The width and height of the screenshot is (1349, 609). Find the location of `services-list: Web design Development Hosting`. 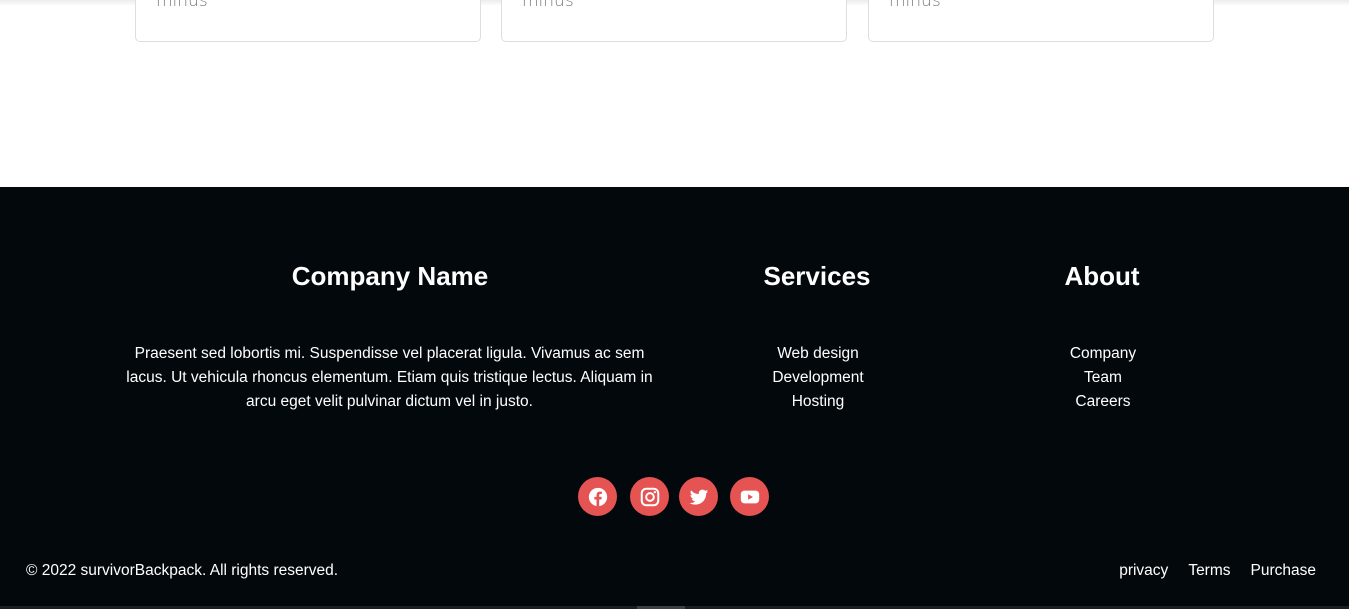

services-list: Web design Development Hosting is located at coordinates (818, 378).